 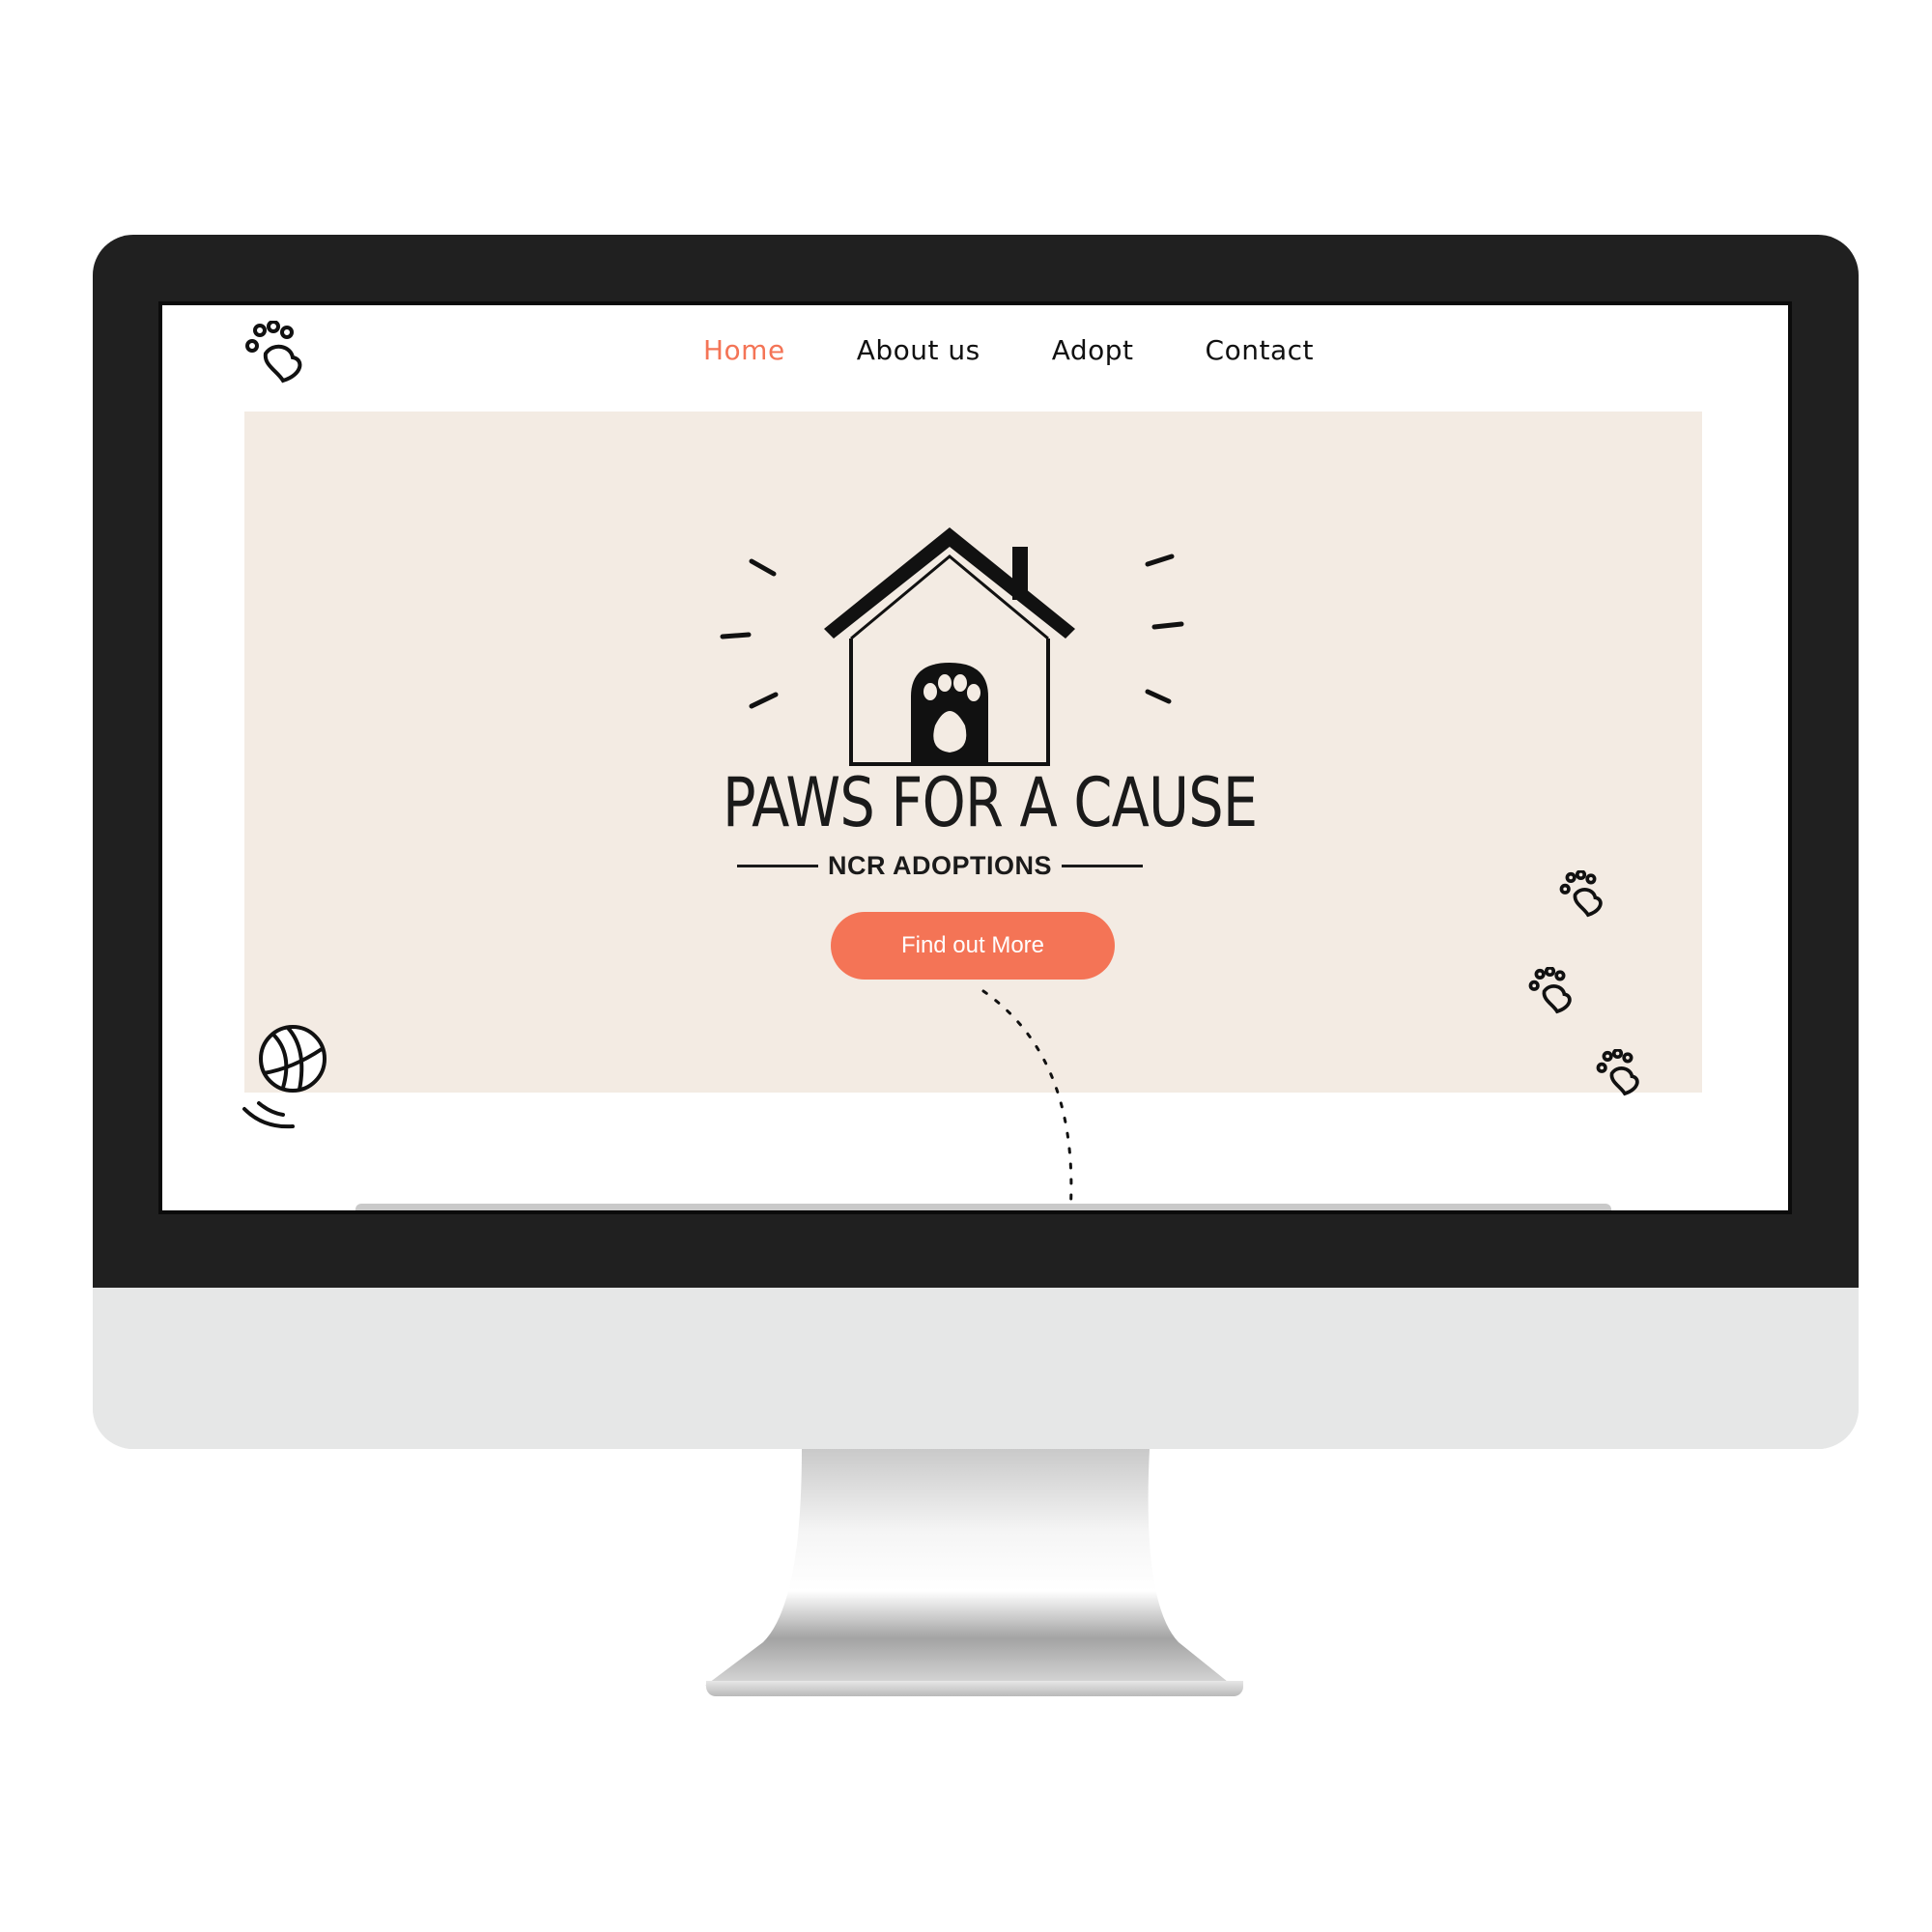 I want to click on monitor-stand, so click(x=969, y=1567).